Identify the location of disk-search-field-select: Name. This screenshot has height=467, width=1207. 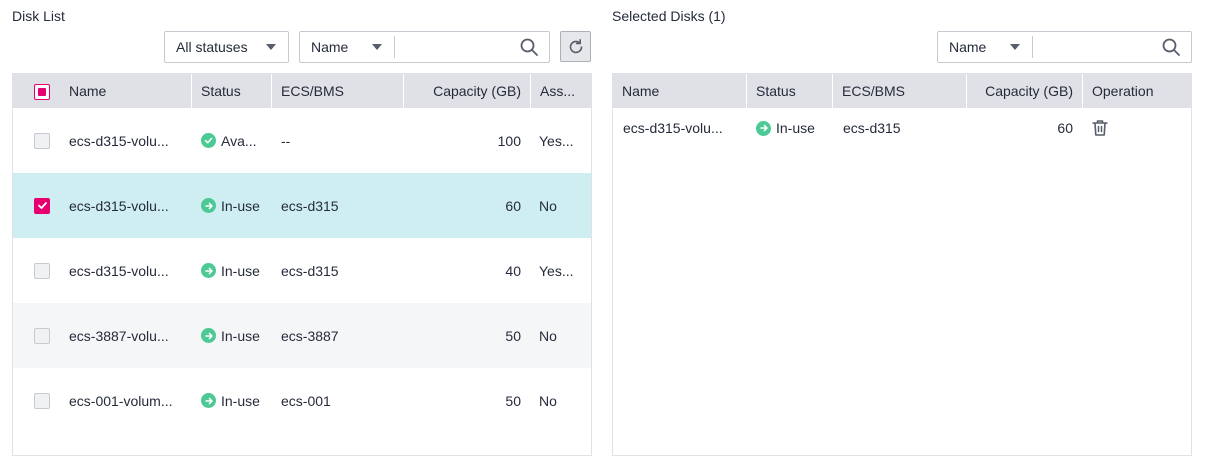
(347, 47).